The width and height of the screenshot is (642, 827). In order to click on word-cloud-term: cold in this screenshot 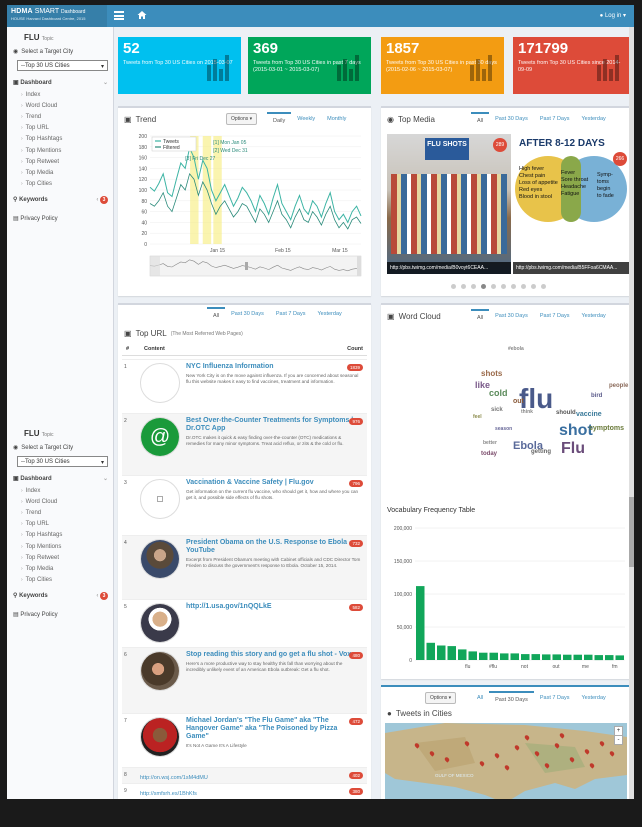, I will do `click(498, 393)`.